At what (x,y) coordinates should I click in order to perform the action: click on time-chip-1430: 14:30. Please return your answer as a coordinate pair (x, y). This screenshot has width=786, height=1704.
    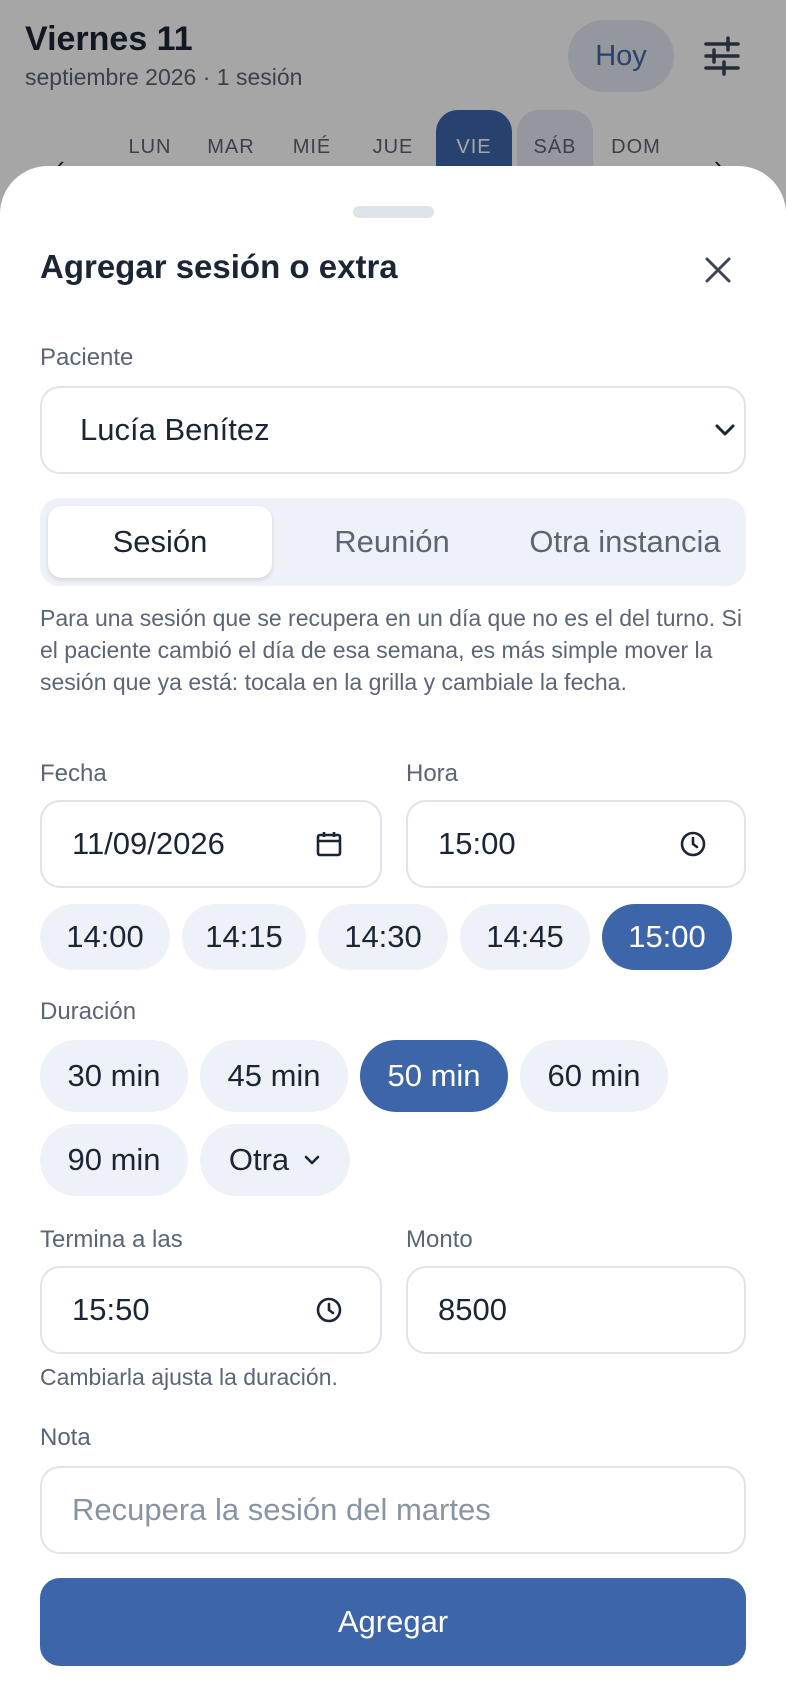
    Looking at the image, I should click on (383, 937).